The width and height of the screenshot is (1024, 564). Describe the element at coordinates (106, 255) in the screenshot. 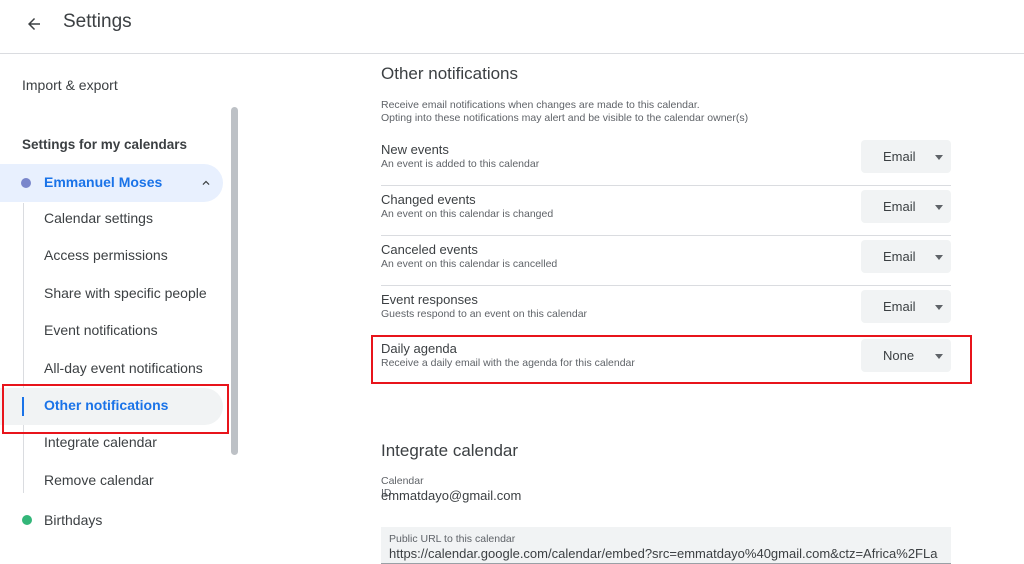

I see `sidebar-item-label: Access permissions` at that location.